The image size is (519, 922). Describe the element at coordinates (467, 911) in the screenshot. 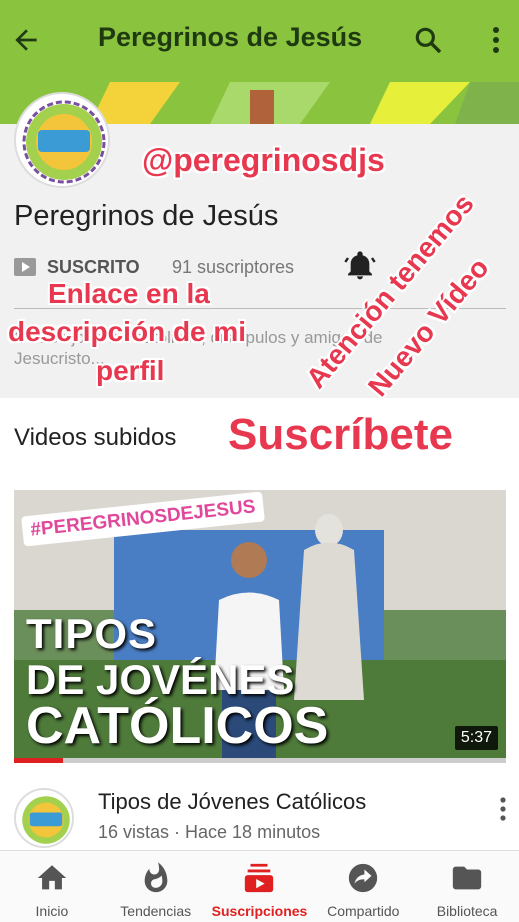

I see `nav-label: Biblioteca` at that location.